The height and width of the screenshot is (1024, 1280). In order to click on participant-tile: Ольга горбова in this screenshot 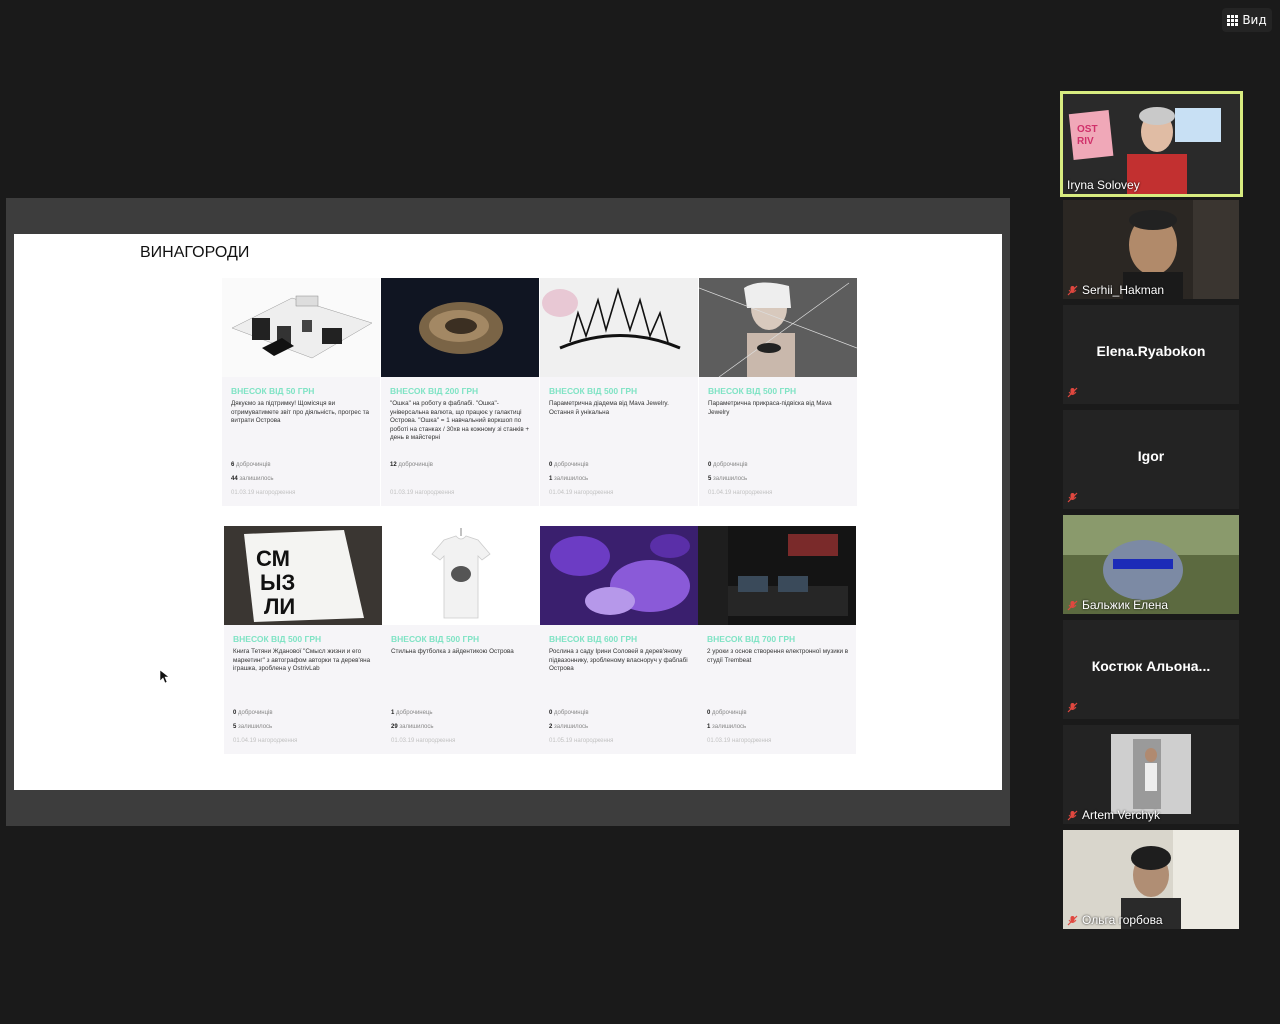, I will do `click(1151, 879)`.